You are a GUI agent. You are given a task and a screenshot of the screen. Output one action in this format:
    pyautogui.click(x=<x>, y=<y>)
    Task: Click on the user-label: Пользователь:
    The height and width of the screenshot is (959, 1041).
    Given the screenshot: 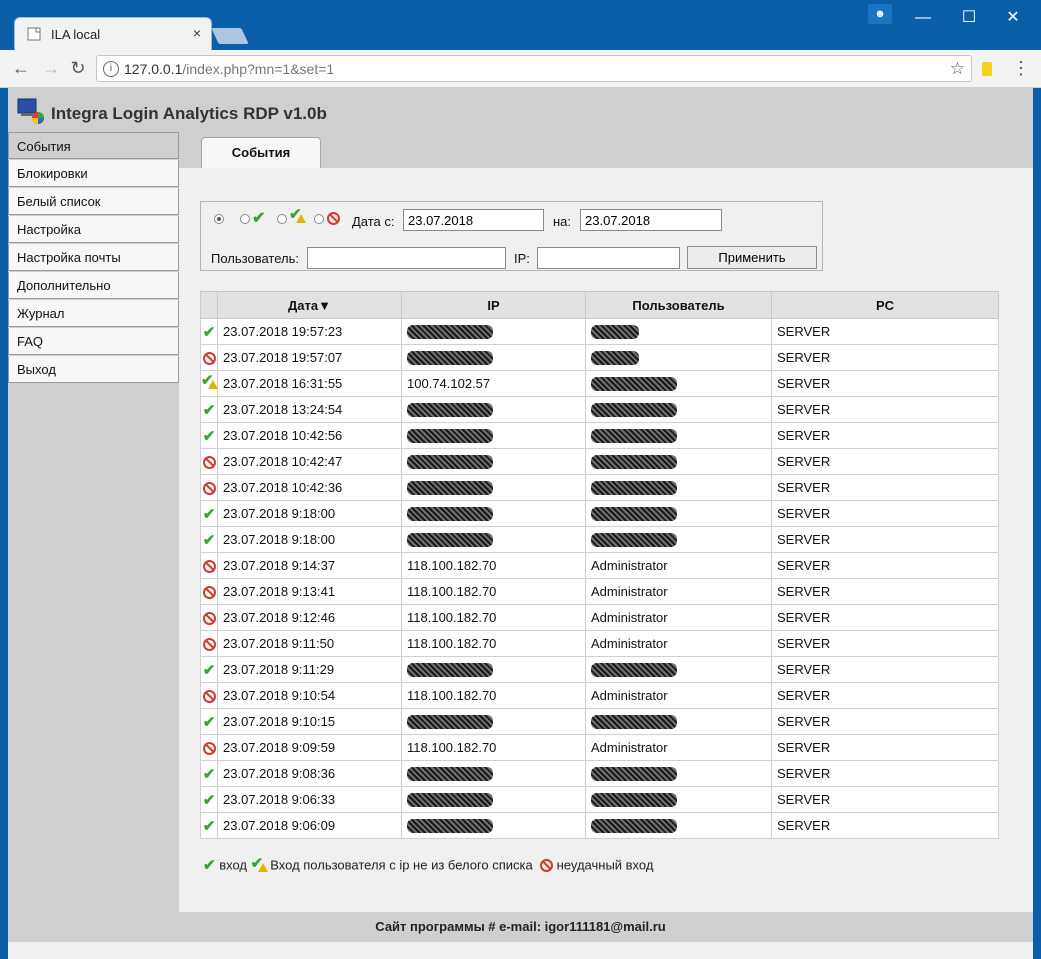 What is the action you would take?
    pyautogui.click(x=255, y=258)
    